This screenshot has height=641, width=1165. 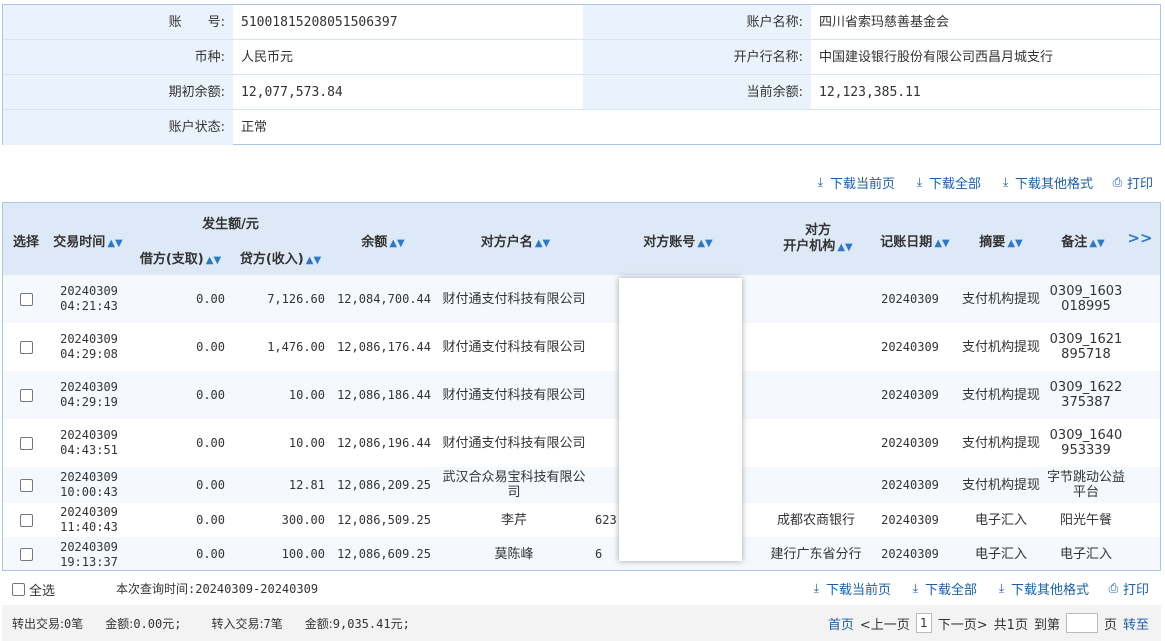 I want to click on header-counterparty-name: 对方户名 ▲▼, so click(x=515, y=240).